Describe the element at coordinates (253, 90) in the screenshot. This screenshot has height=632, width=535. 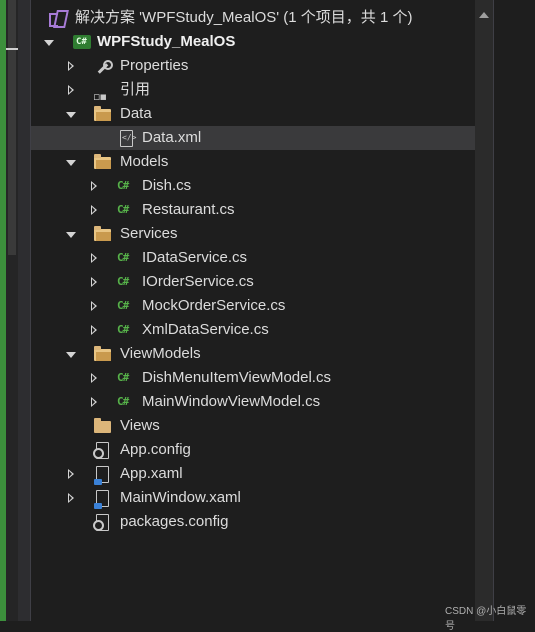
I see `tree-item-references: ▫▪ 引用` at that location.